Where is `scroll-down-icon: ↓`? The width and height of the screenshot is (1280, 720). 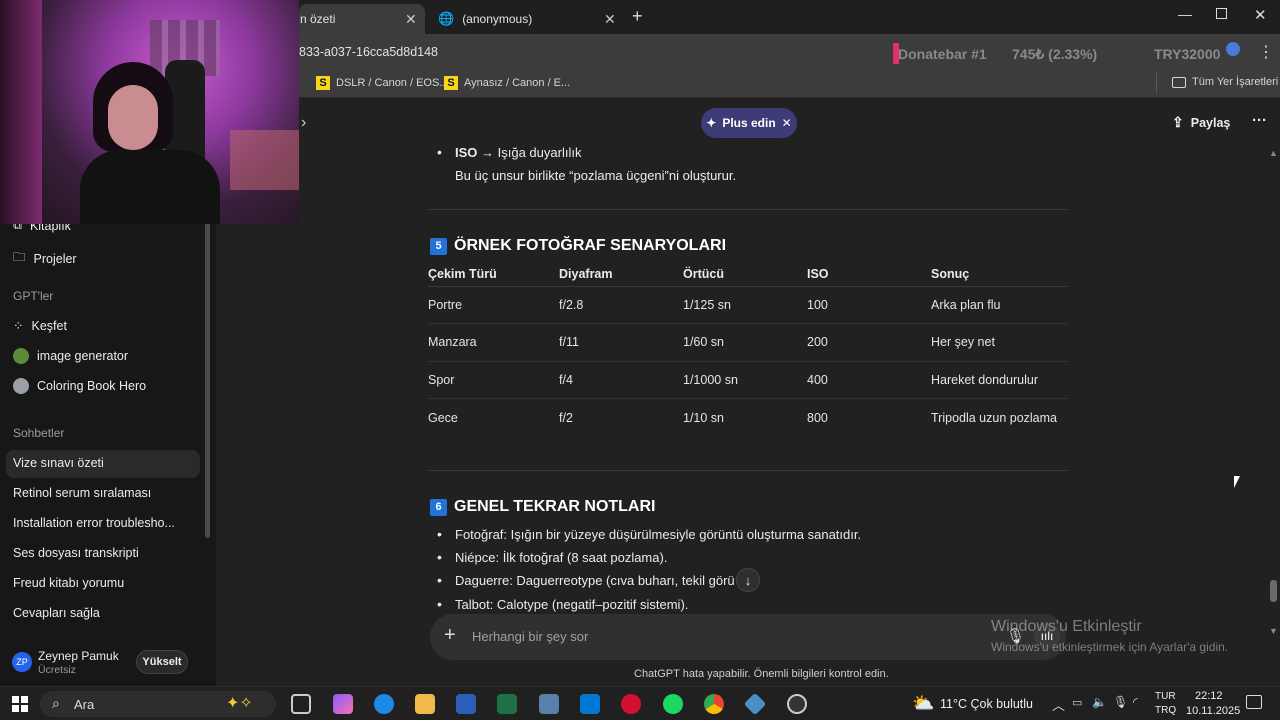 scroll-down-icon: ↓ is located at coordinates (748, 580).